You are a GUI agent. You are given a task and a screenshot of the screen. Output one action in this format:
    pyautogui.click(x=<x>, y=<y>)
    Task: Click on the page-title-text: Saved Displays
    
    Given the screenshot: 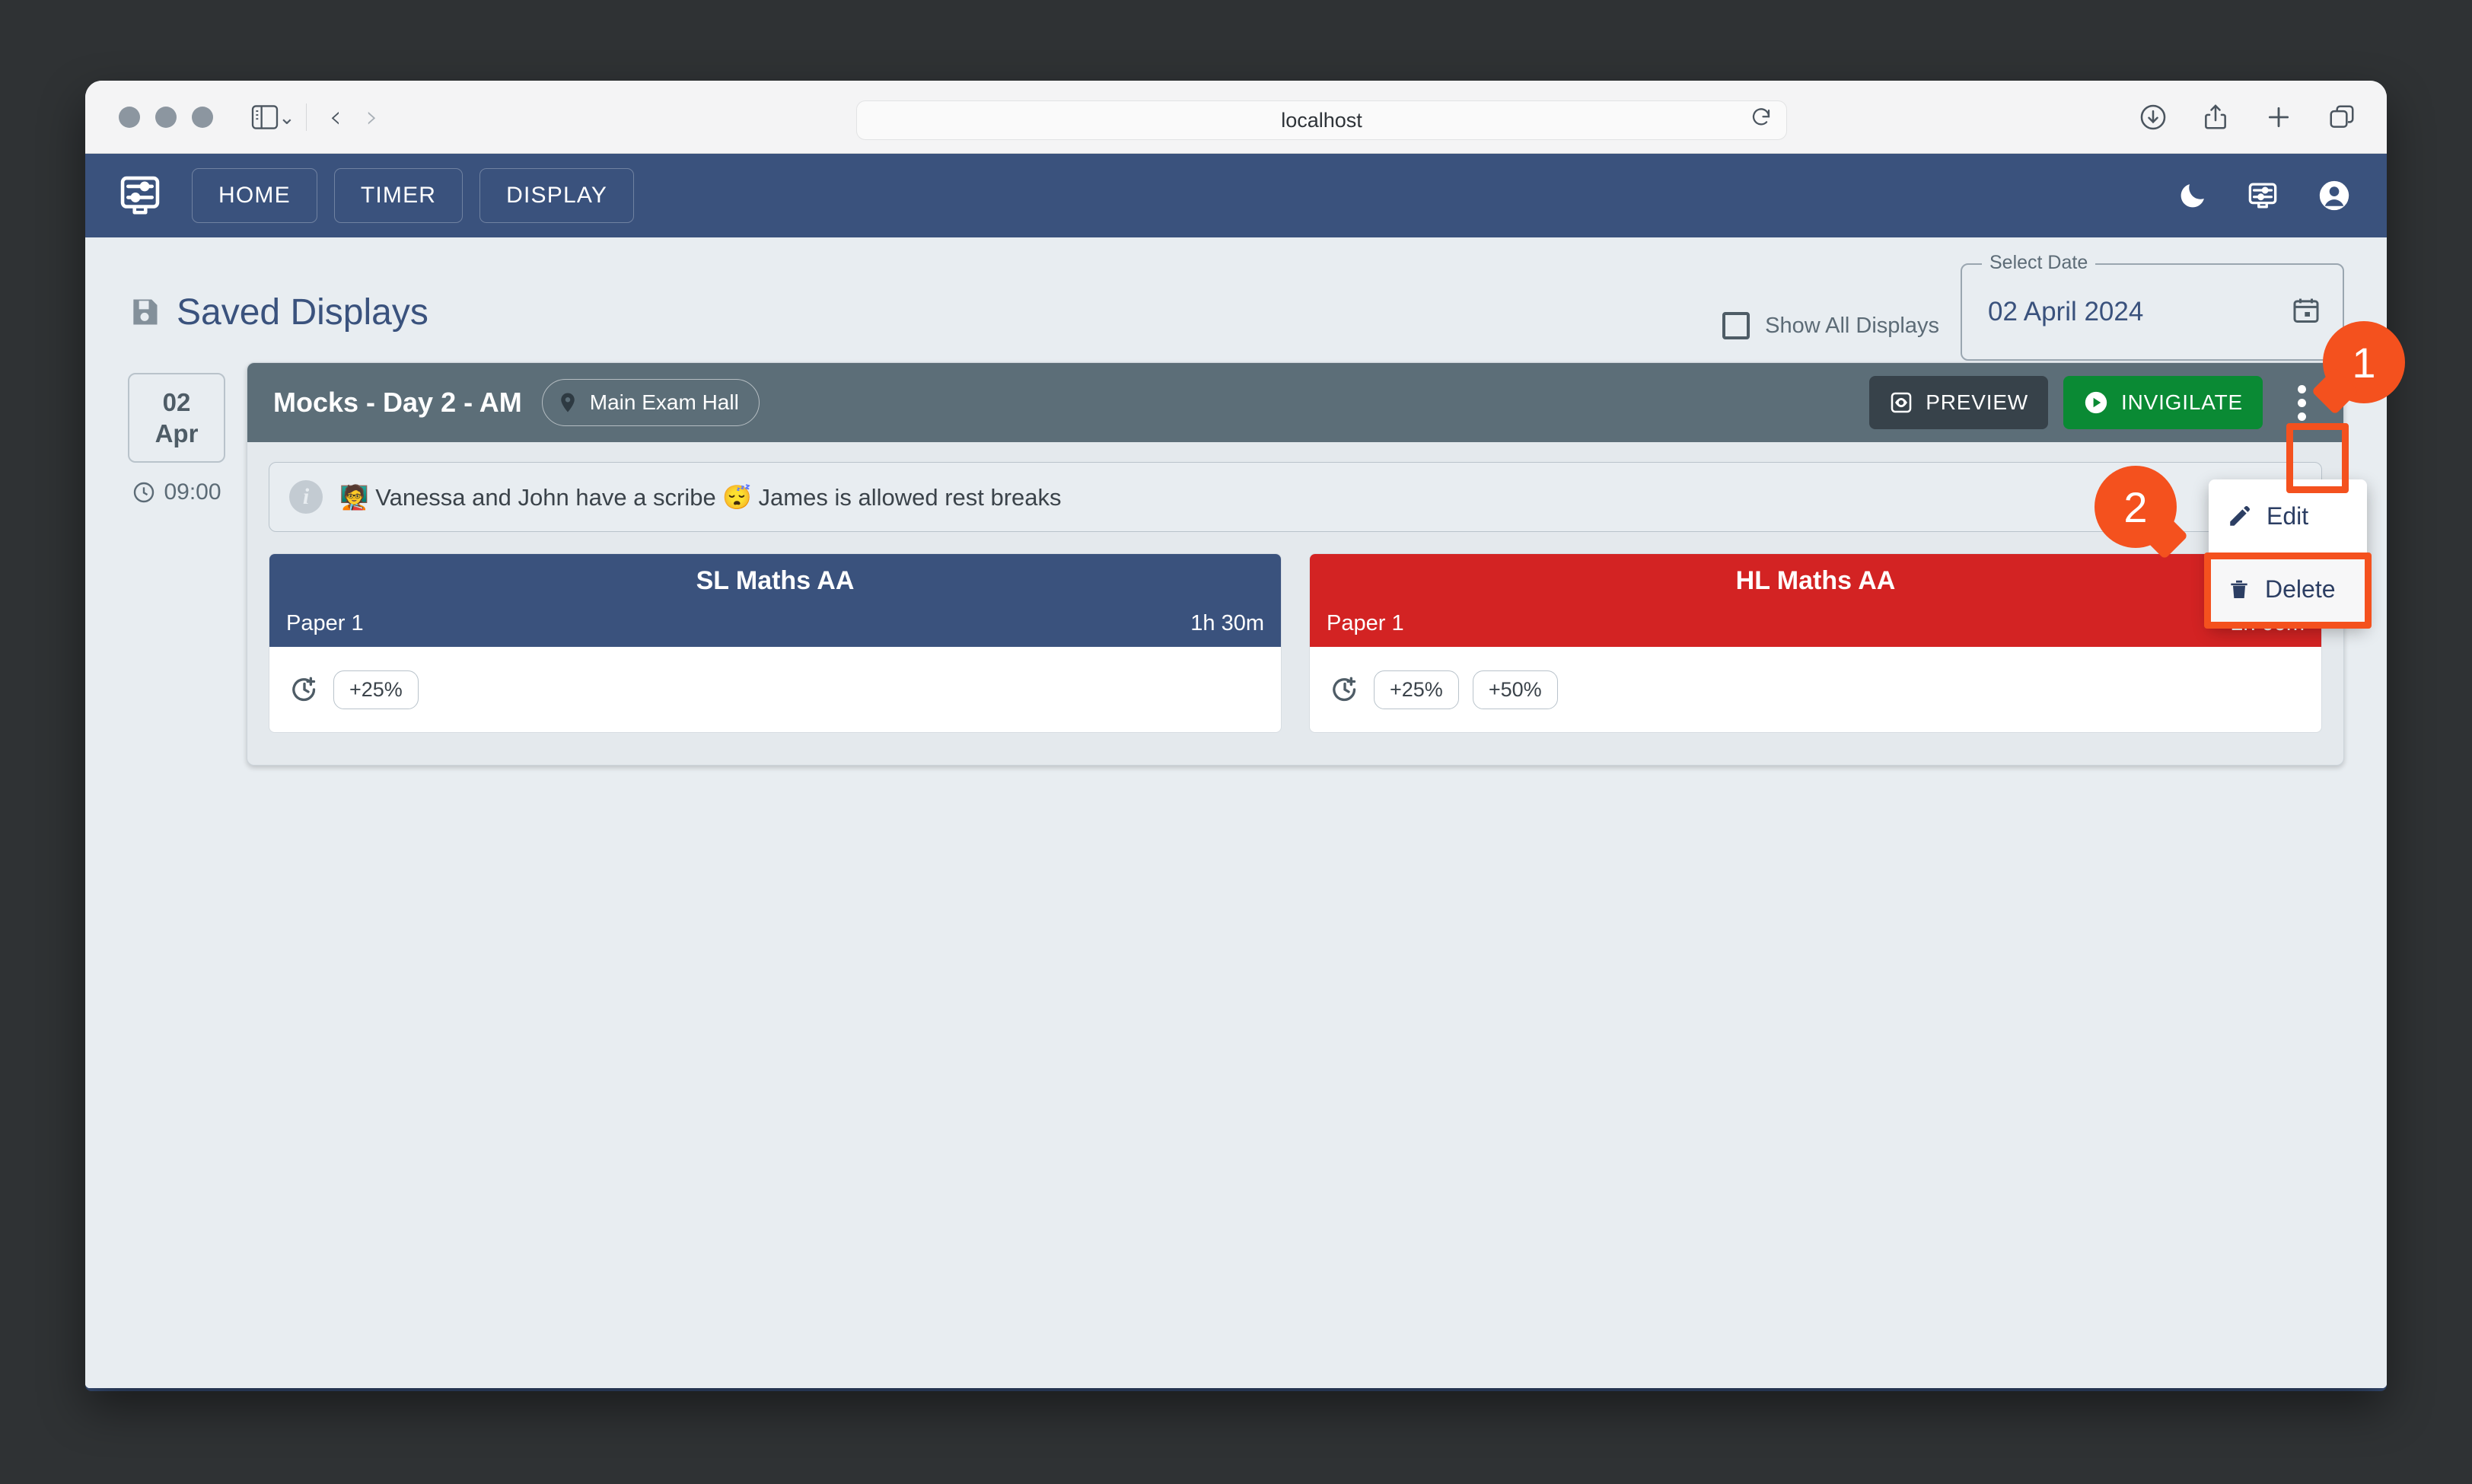 What is the action you would take?
    pyautogui.click(x=302, y=312)
    